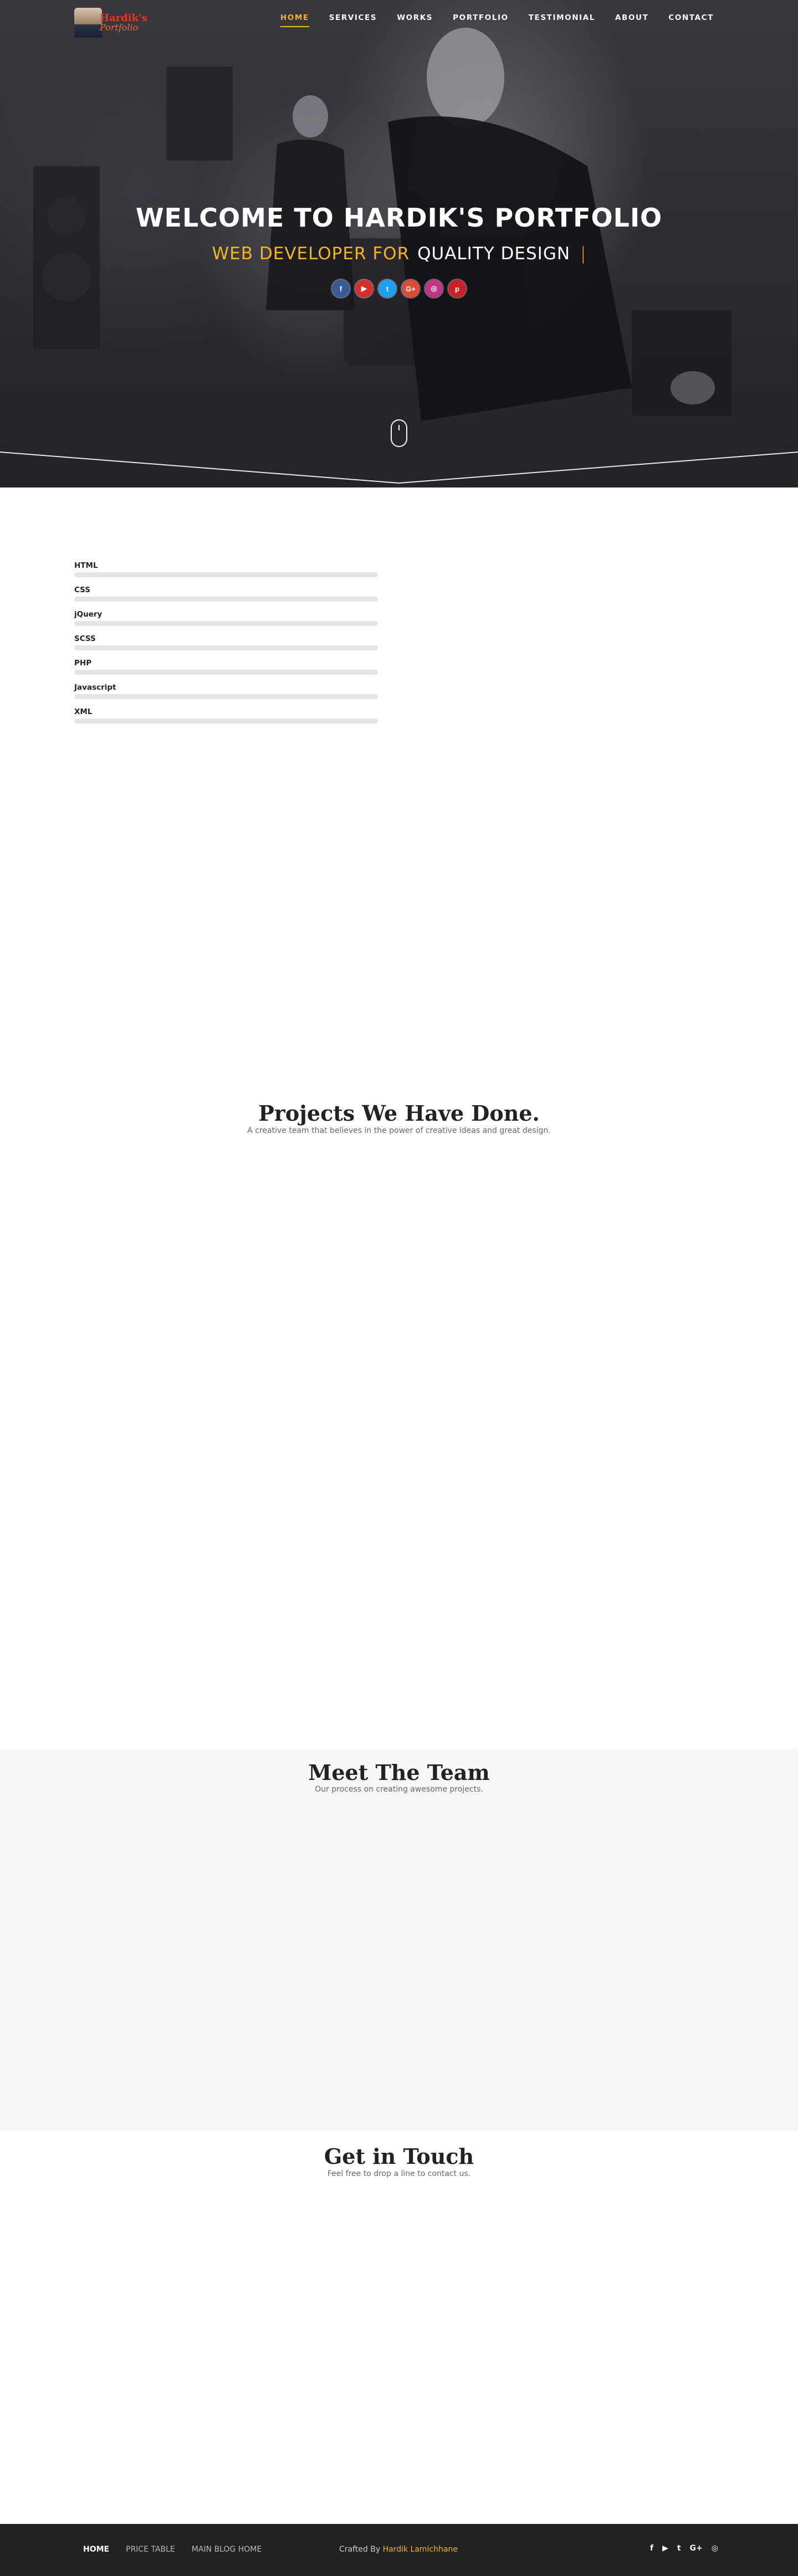 Image resolution: width=798 pixels, height=2576 pixels. Describe the element at coordinates (360, 2549) in the screenshot. I see `credit-prefix: Crafted By` at that location.